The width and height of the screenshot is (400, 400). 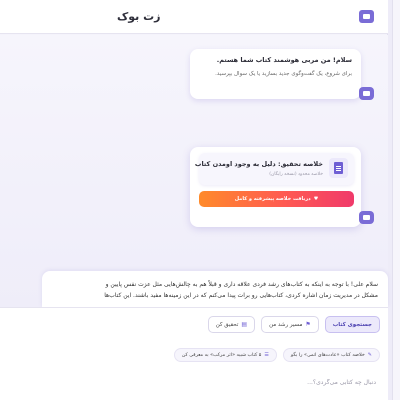 I want to click on research-icon: ▤, so click(x=244, y=324).